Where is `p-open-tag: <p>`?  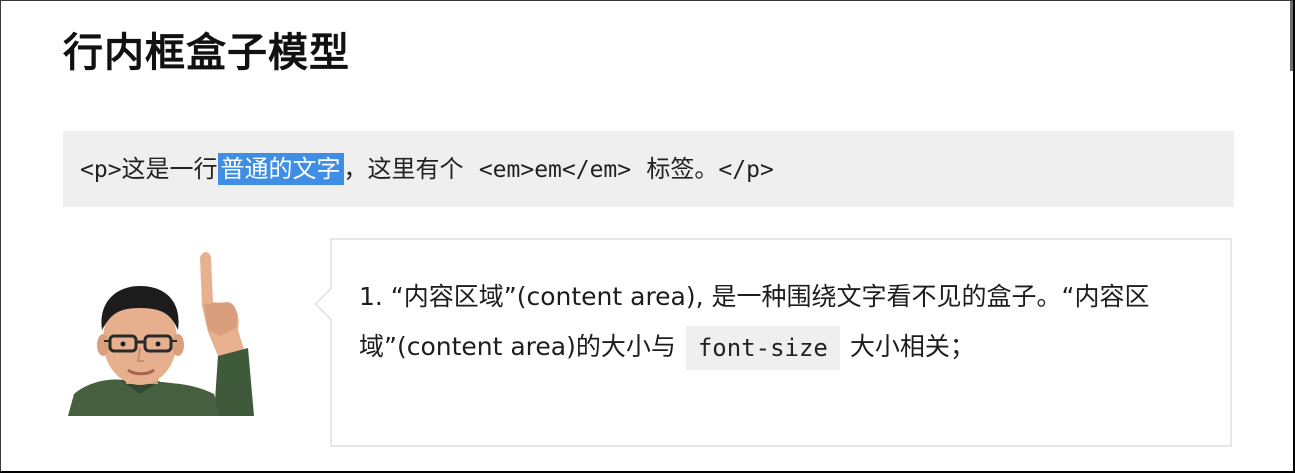 p-open-tag: <p> is located at coordinates (101, 170).